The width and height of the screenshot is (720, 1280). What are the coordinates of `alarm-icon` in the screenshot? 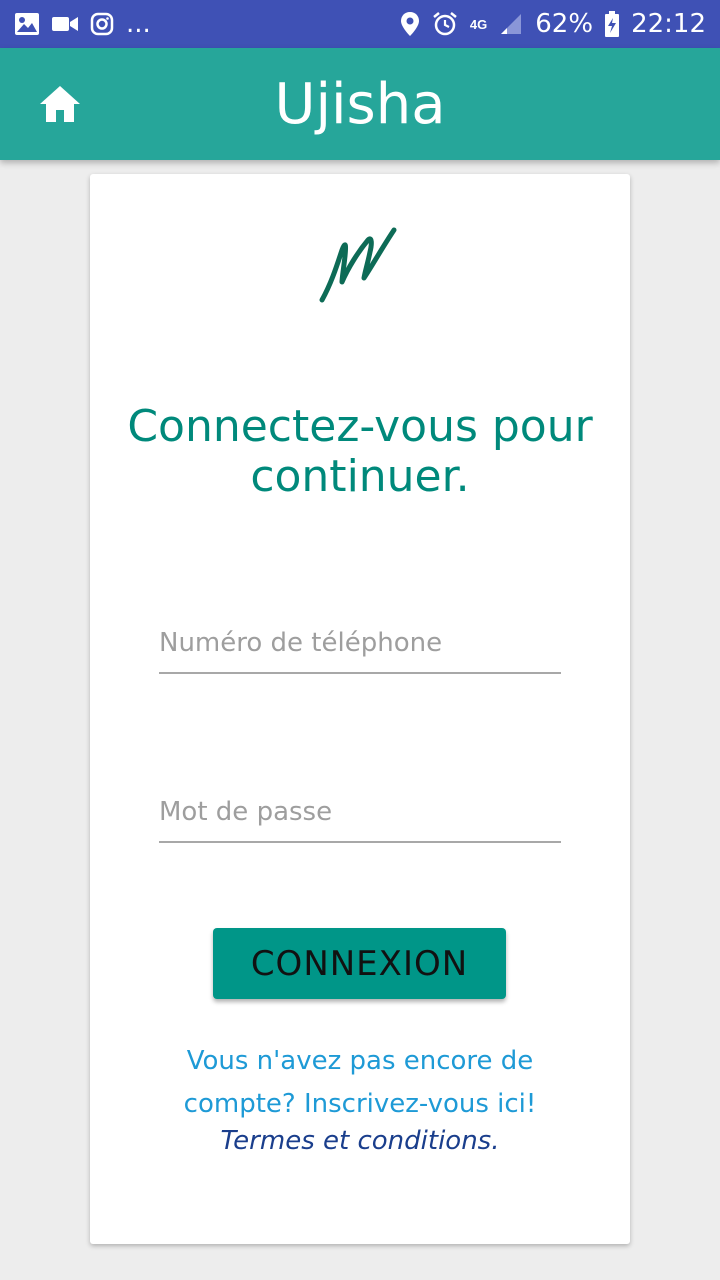 It's located at (445, 24).